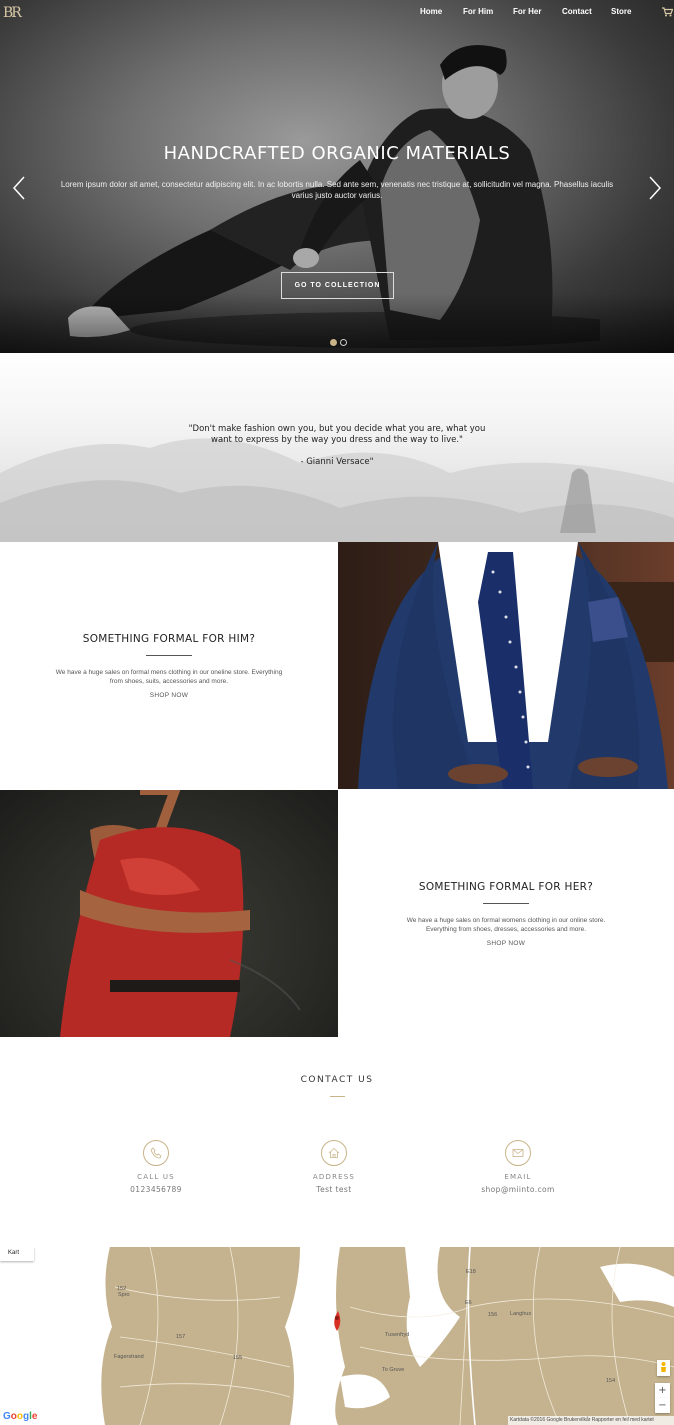  I want to click on for-her-image, so click(169, 913).